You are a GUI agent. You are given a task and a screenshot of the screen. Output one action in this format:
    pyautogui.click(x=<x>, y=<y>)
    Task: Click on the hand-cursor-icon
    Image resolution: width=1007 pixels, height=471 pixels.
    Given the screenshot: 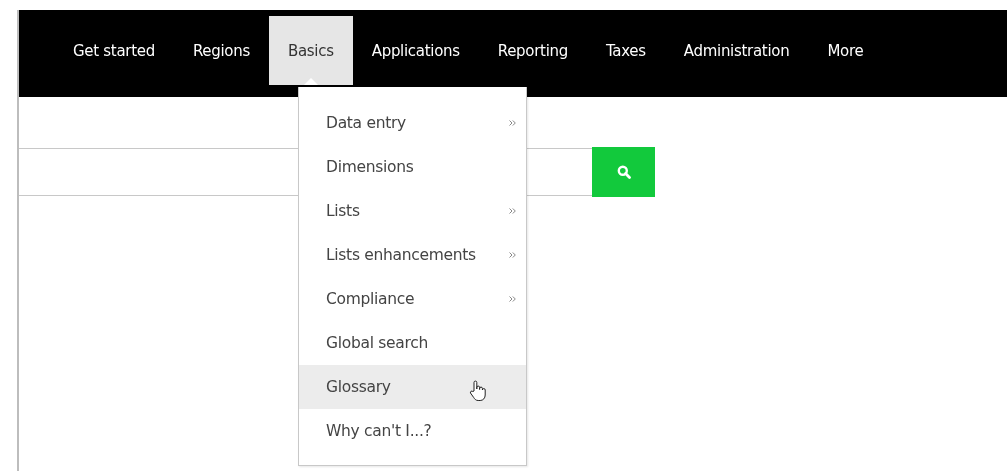 What is the action you would take?
    pyautogui.click(x=478, y=391)
    